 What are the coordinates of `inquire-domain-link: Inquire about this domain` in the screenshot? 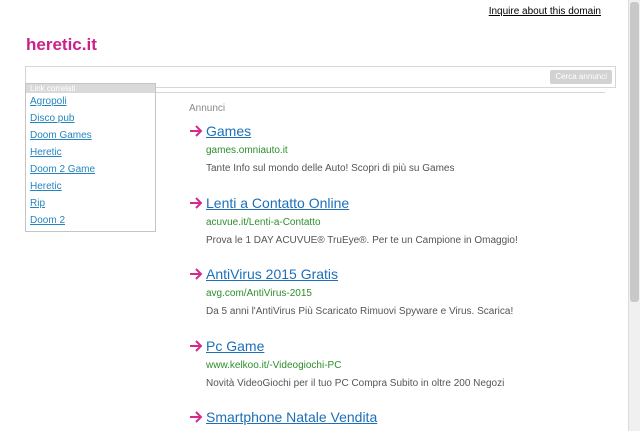 It's located at (545, 11).